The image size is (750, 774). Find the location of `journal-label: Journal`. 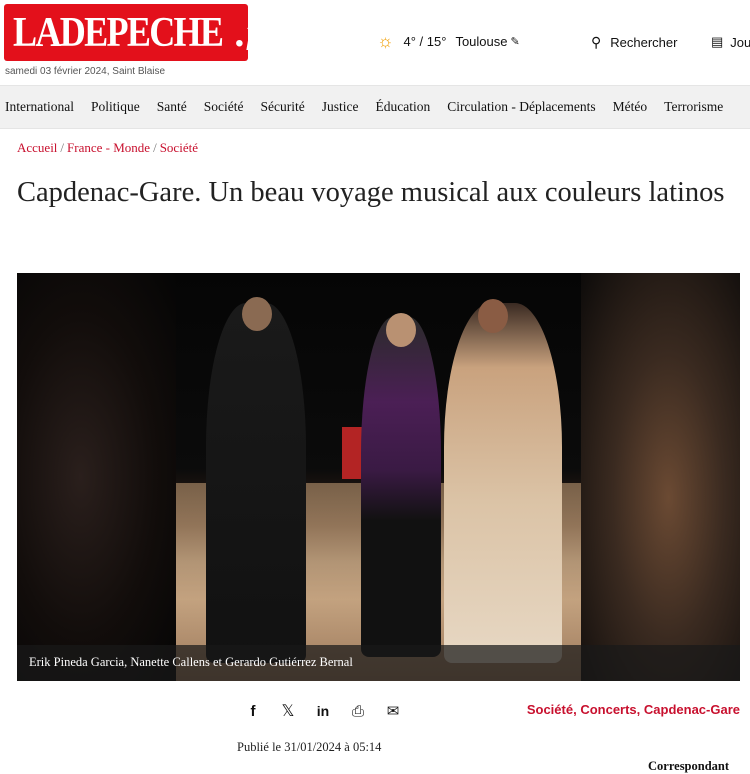

journal-label: Journal is located at coordinates (740, 42).